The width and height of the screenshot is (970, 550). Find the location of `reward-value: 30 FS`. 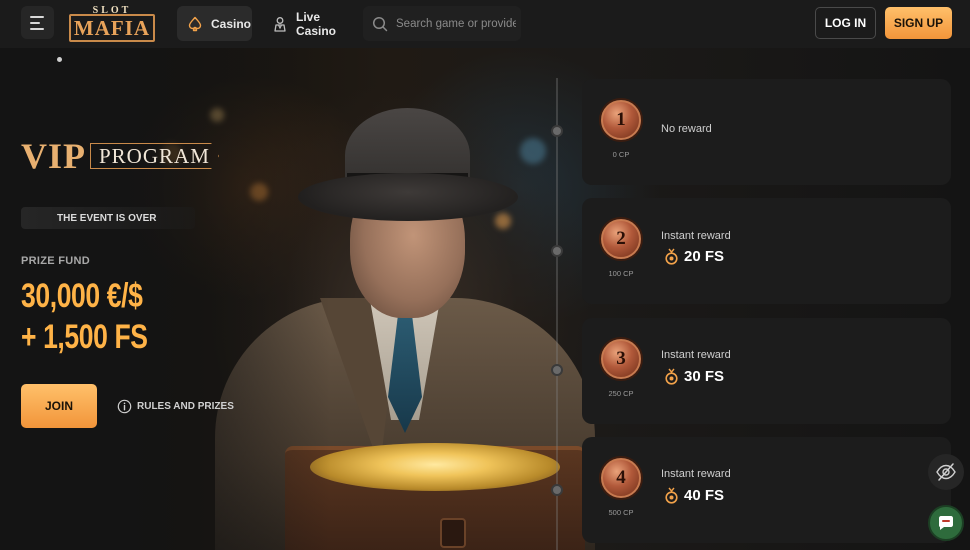

reward-value: 30 FS is located at coordinates (694, 376).